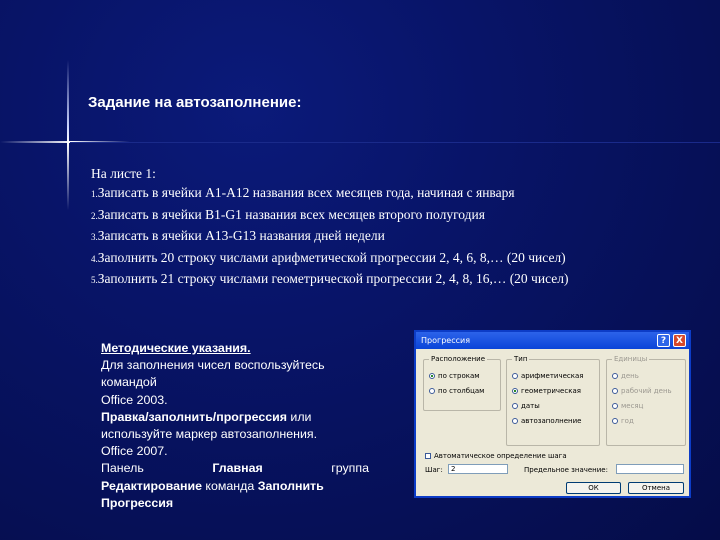 Image resolution: width=720 pixels, height=540 pixels. Describe the element at coordinates (456, 391) in the screenshot. I see `radio-by-columns: по столбцам` at that location.